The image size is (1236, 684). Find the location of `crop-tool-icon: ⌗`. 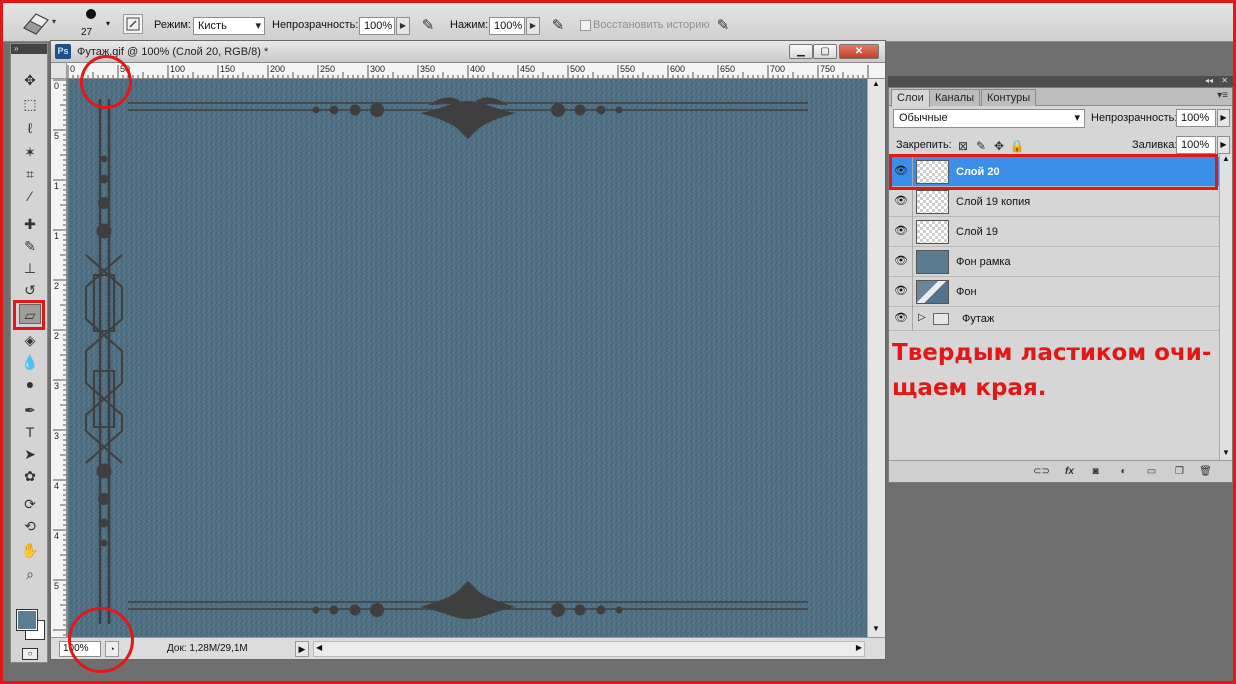

crop-tool-icon: ⌗ is located at coordinates (30, 174).